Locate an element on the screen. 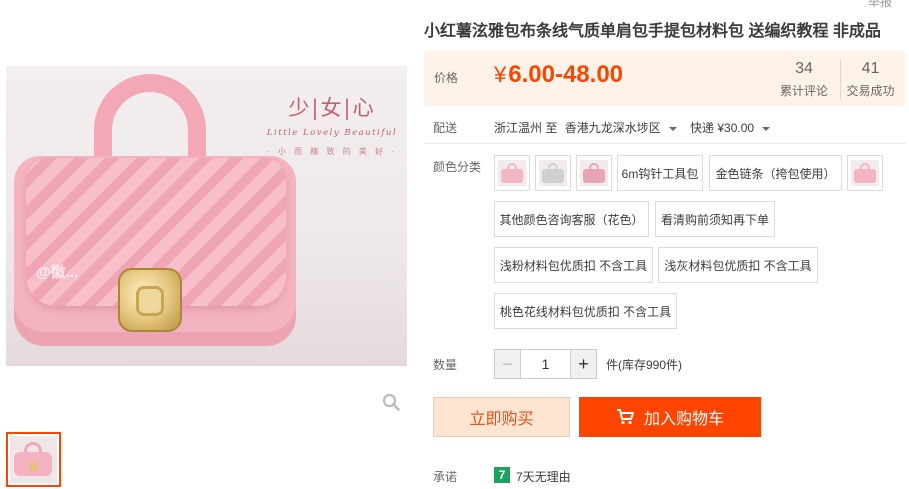 The image size is (909, 489). price-value: ¥6.00-48.00 is located at coordinates (558, 75).